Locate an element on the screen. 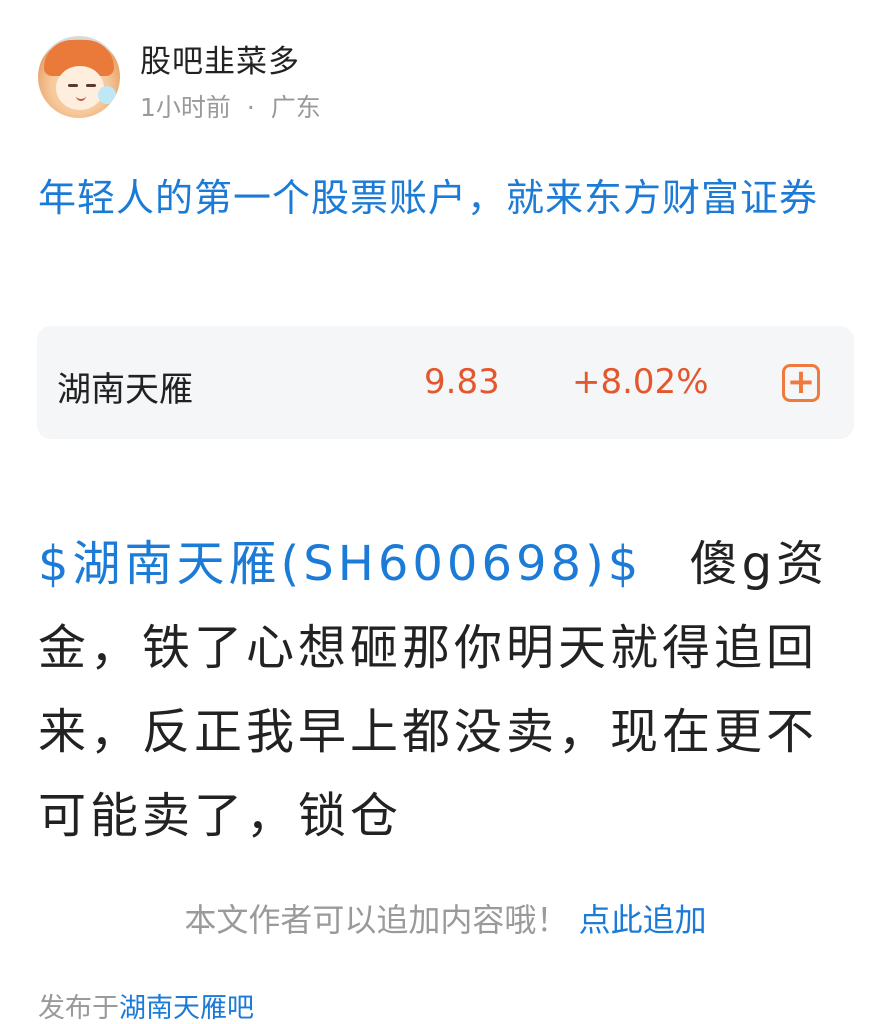 The width and height of the screenshot is (891, 1024). posted-in-prefix: 发布于 is located at coordinates (78, 1008).